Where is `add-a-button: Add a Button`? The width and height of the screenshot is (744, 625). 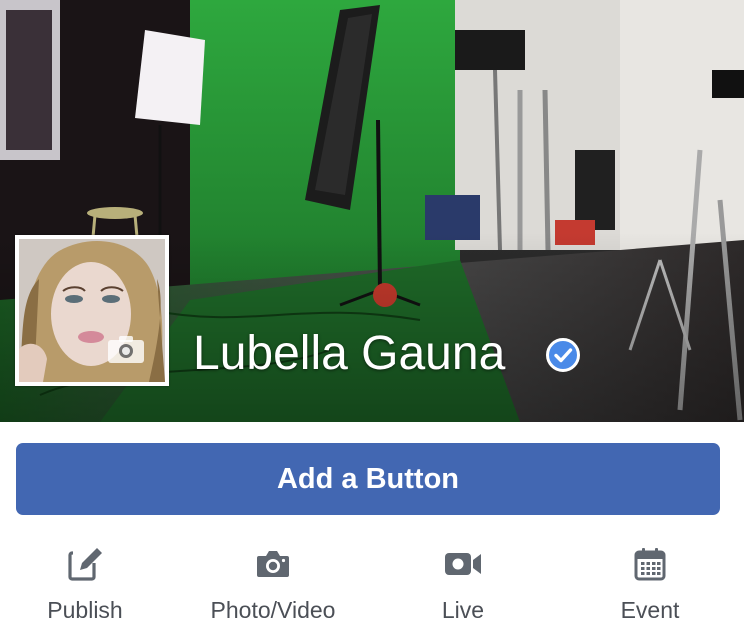
add-a-button: Add a Button is located at coordinates (368, 479).